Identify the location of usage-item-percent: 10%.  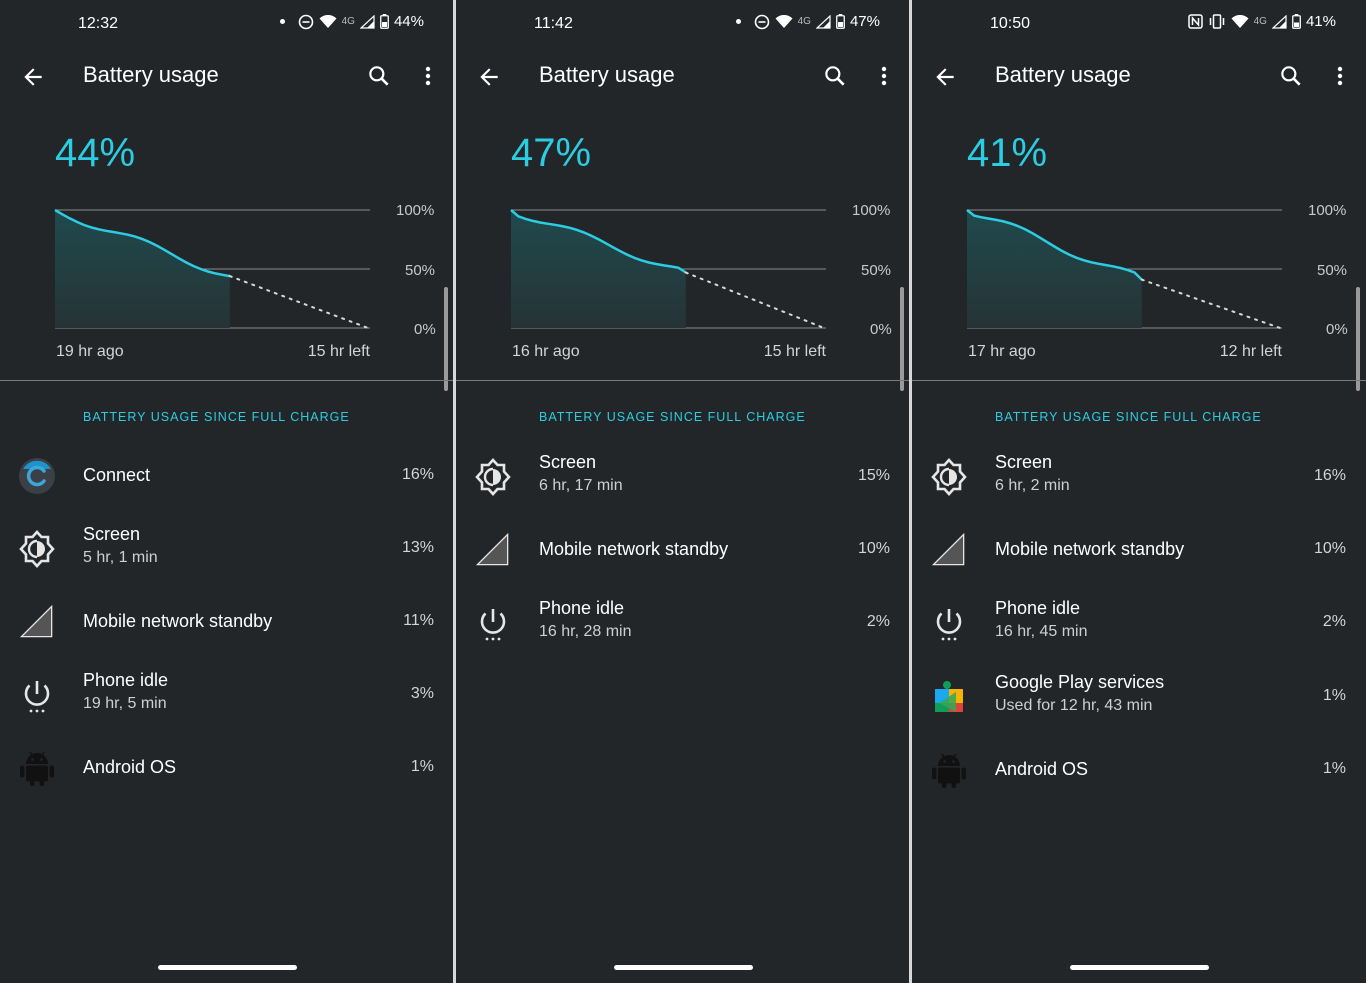
(1329, 548).